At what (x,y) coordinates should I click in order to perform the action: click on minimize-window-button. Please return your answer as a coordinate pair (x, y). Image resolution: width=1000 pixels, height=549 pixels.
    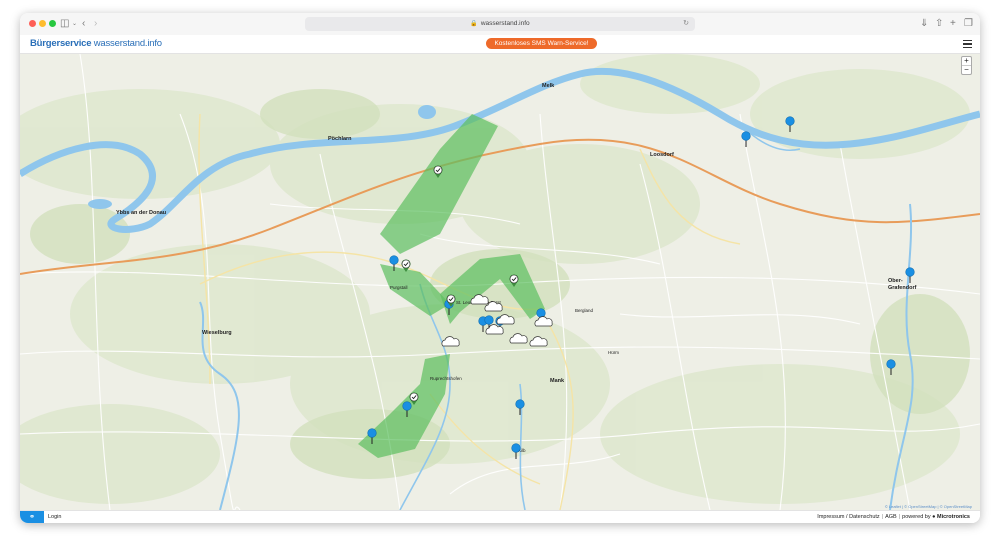
    Looking at the image, I should click on (42, 23).